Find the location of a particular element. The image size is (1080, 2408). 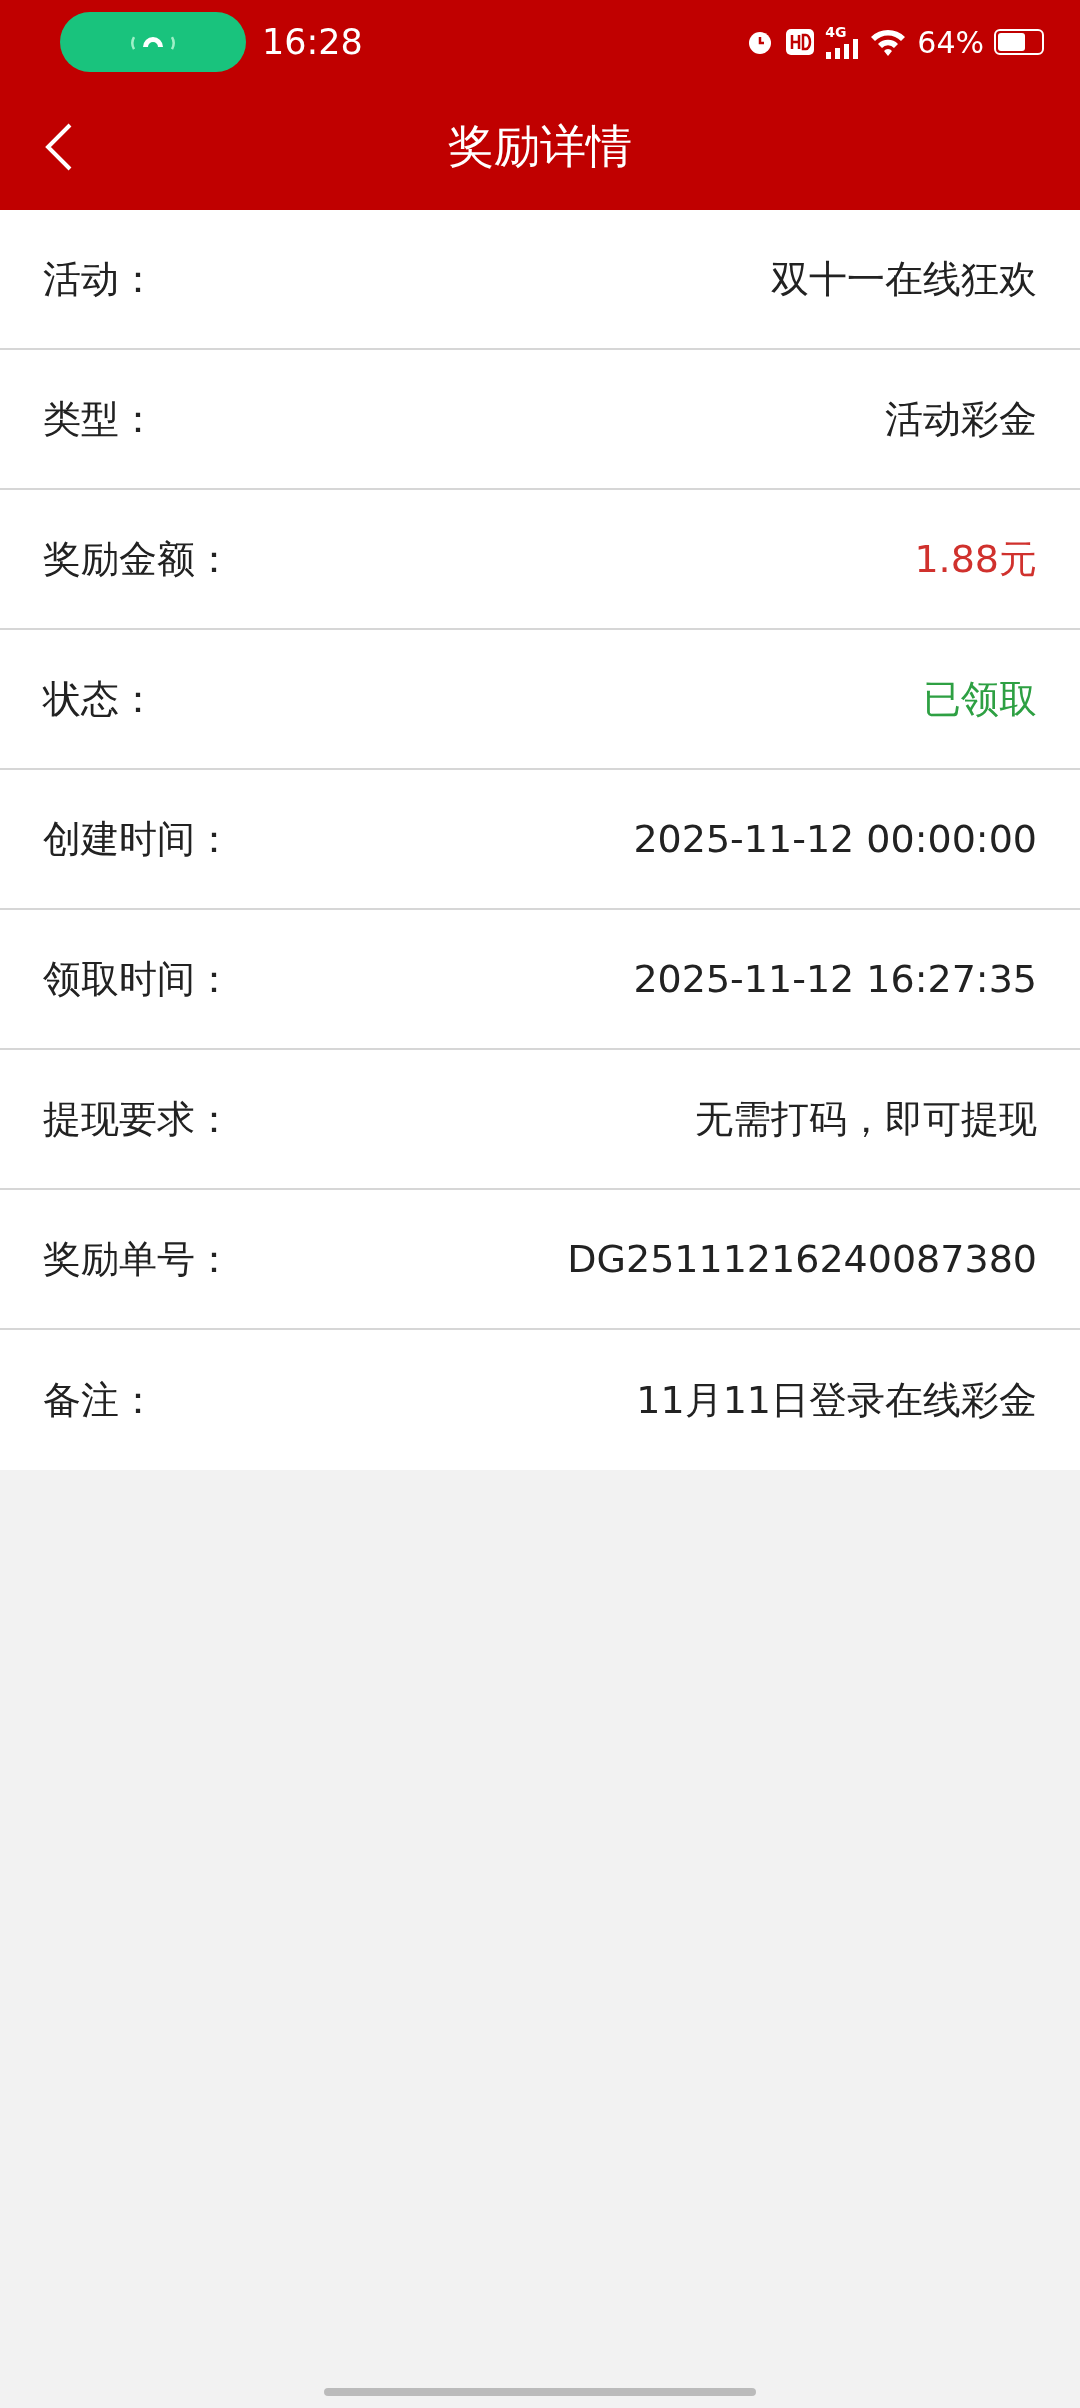

wifi-icon is located at coordinates (888, 42).